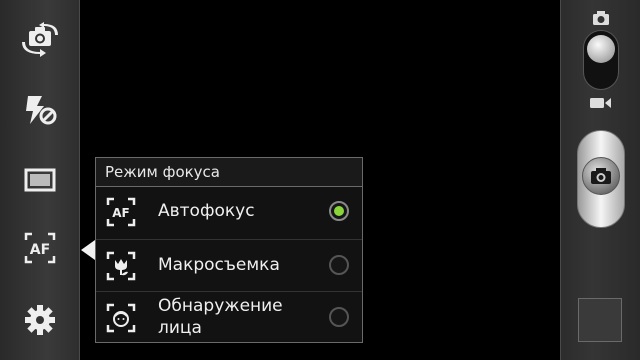 Image resolution: width=640 pixels, height=360 pixels. I want to click on focus-option-autofocus: AF Автофокус, so click(229, 212).